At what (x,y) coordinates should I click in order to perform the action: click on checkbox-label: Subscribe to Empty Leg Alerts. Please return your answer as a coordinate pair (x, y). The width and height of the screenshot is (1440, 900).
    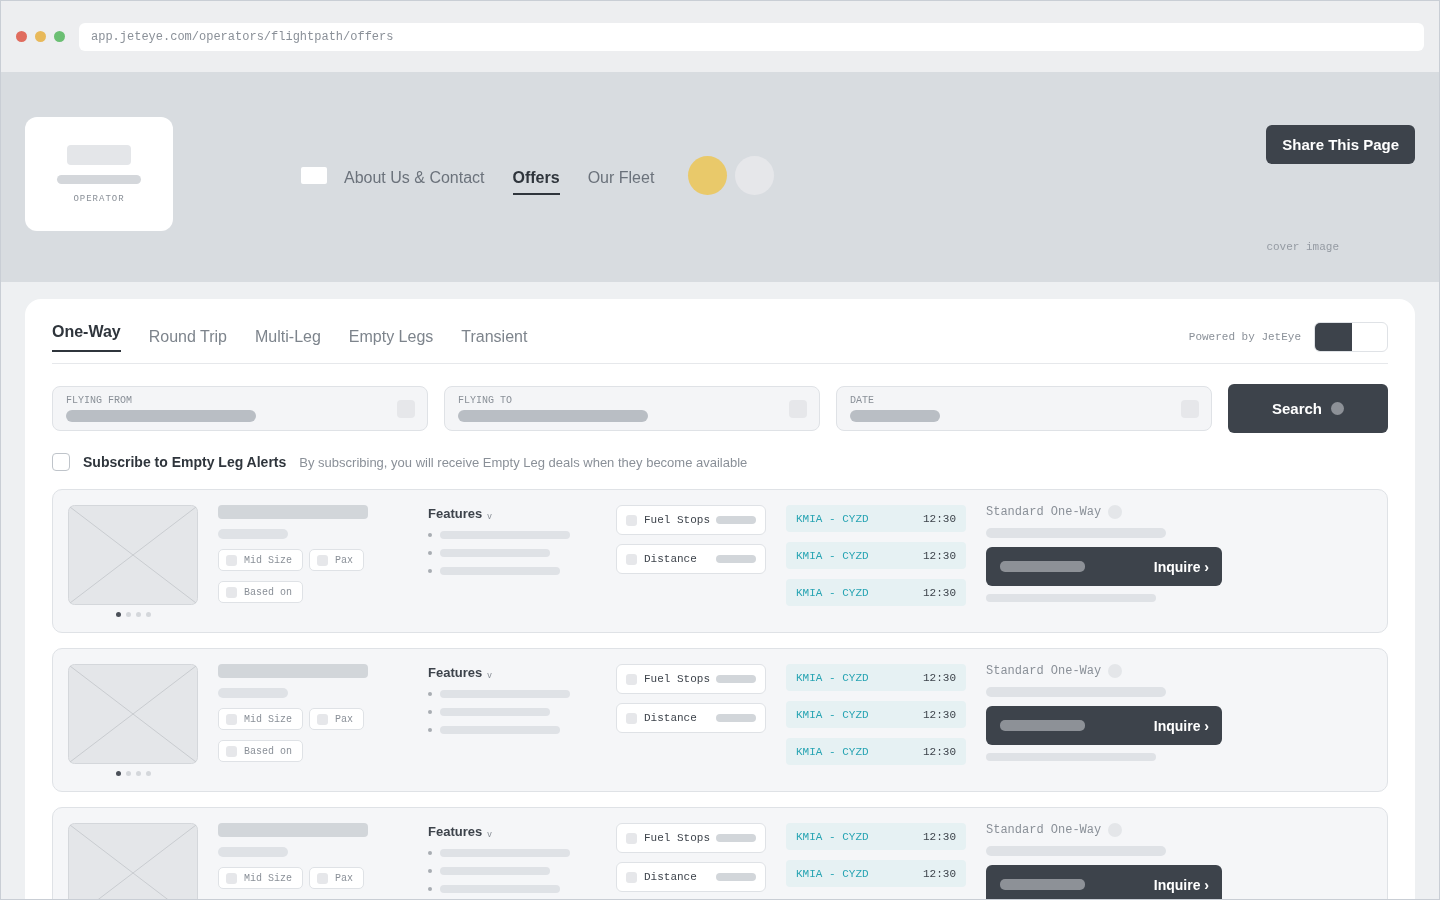
    Looking at the image, I should click on (185, 462).